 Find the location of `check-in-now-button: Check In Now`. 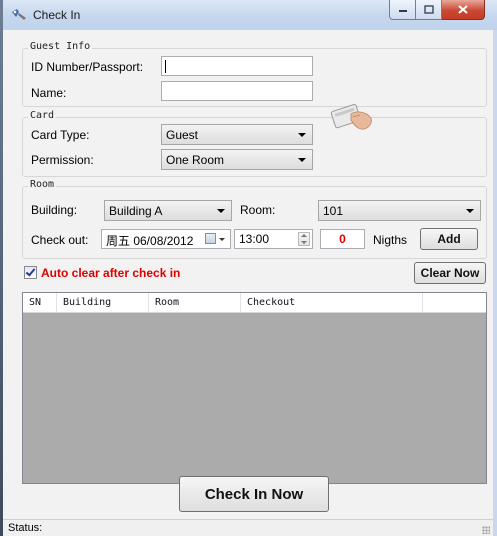

check-in-now-button: Check In Now is located at coordinates (254, 494).